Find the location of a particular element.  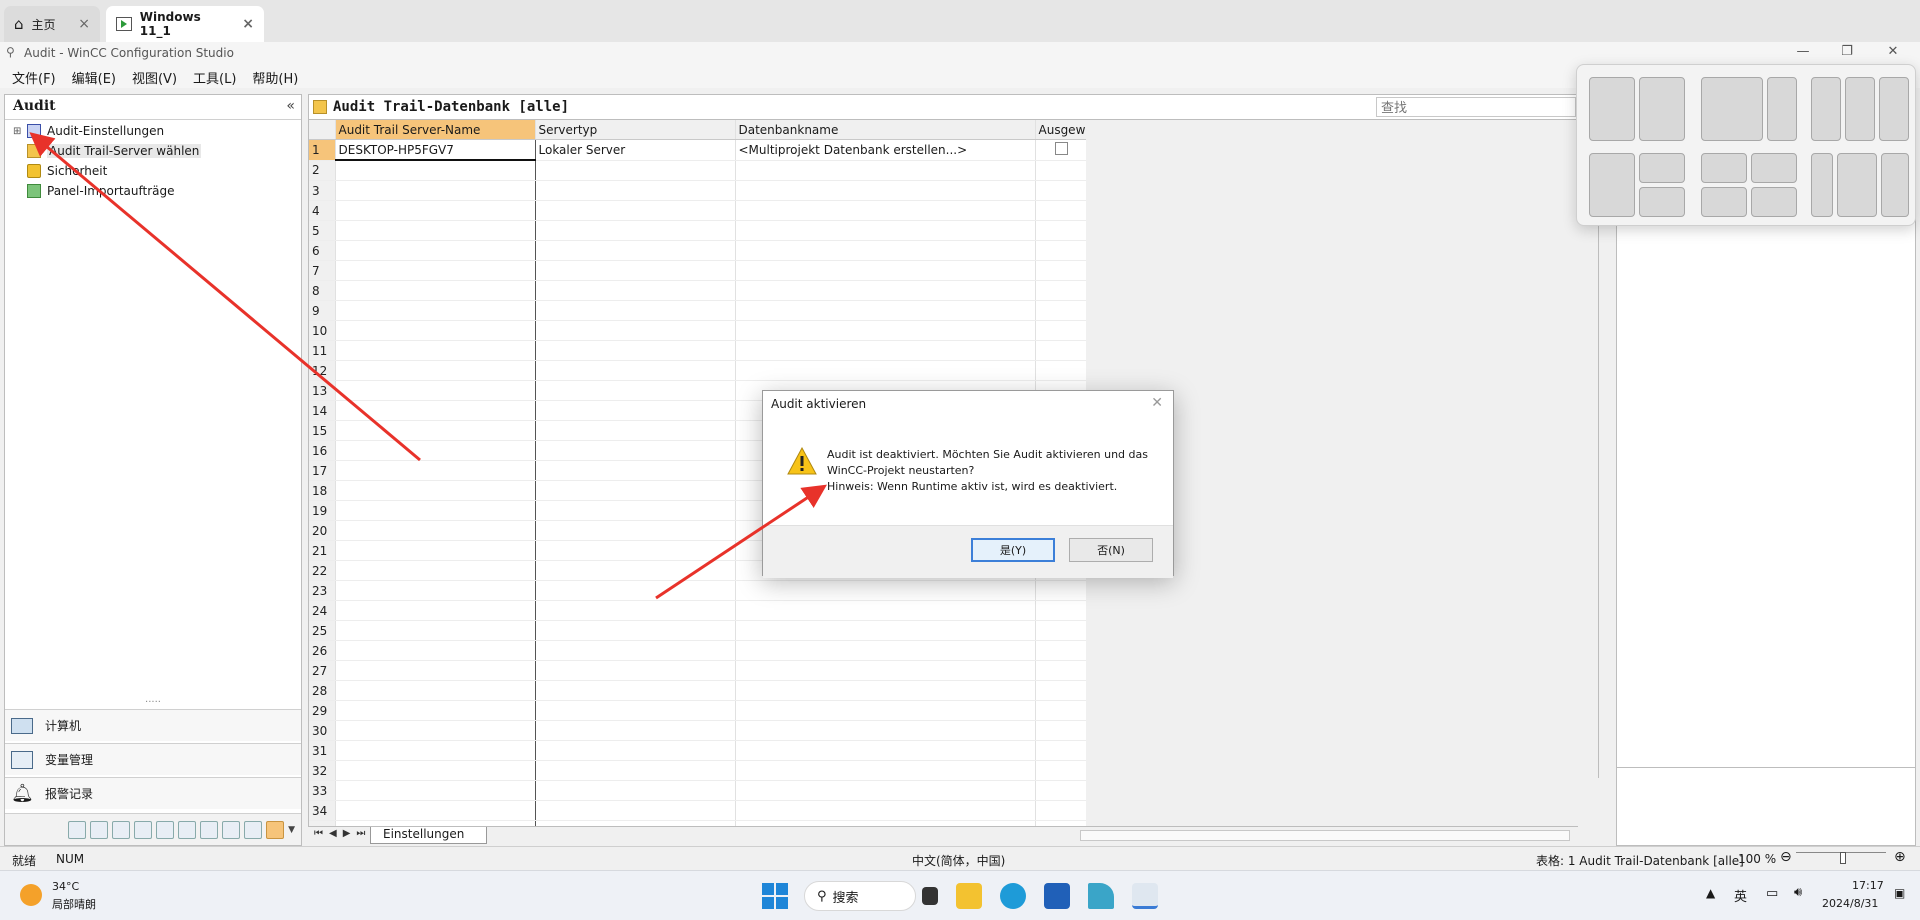

column-header: Datenbankname is located at coordinates (885, 130).